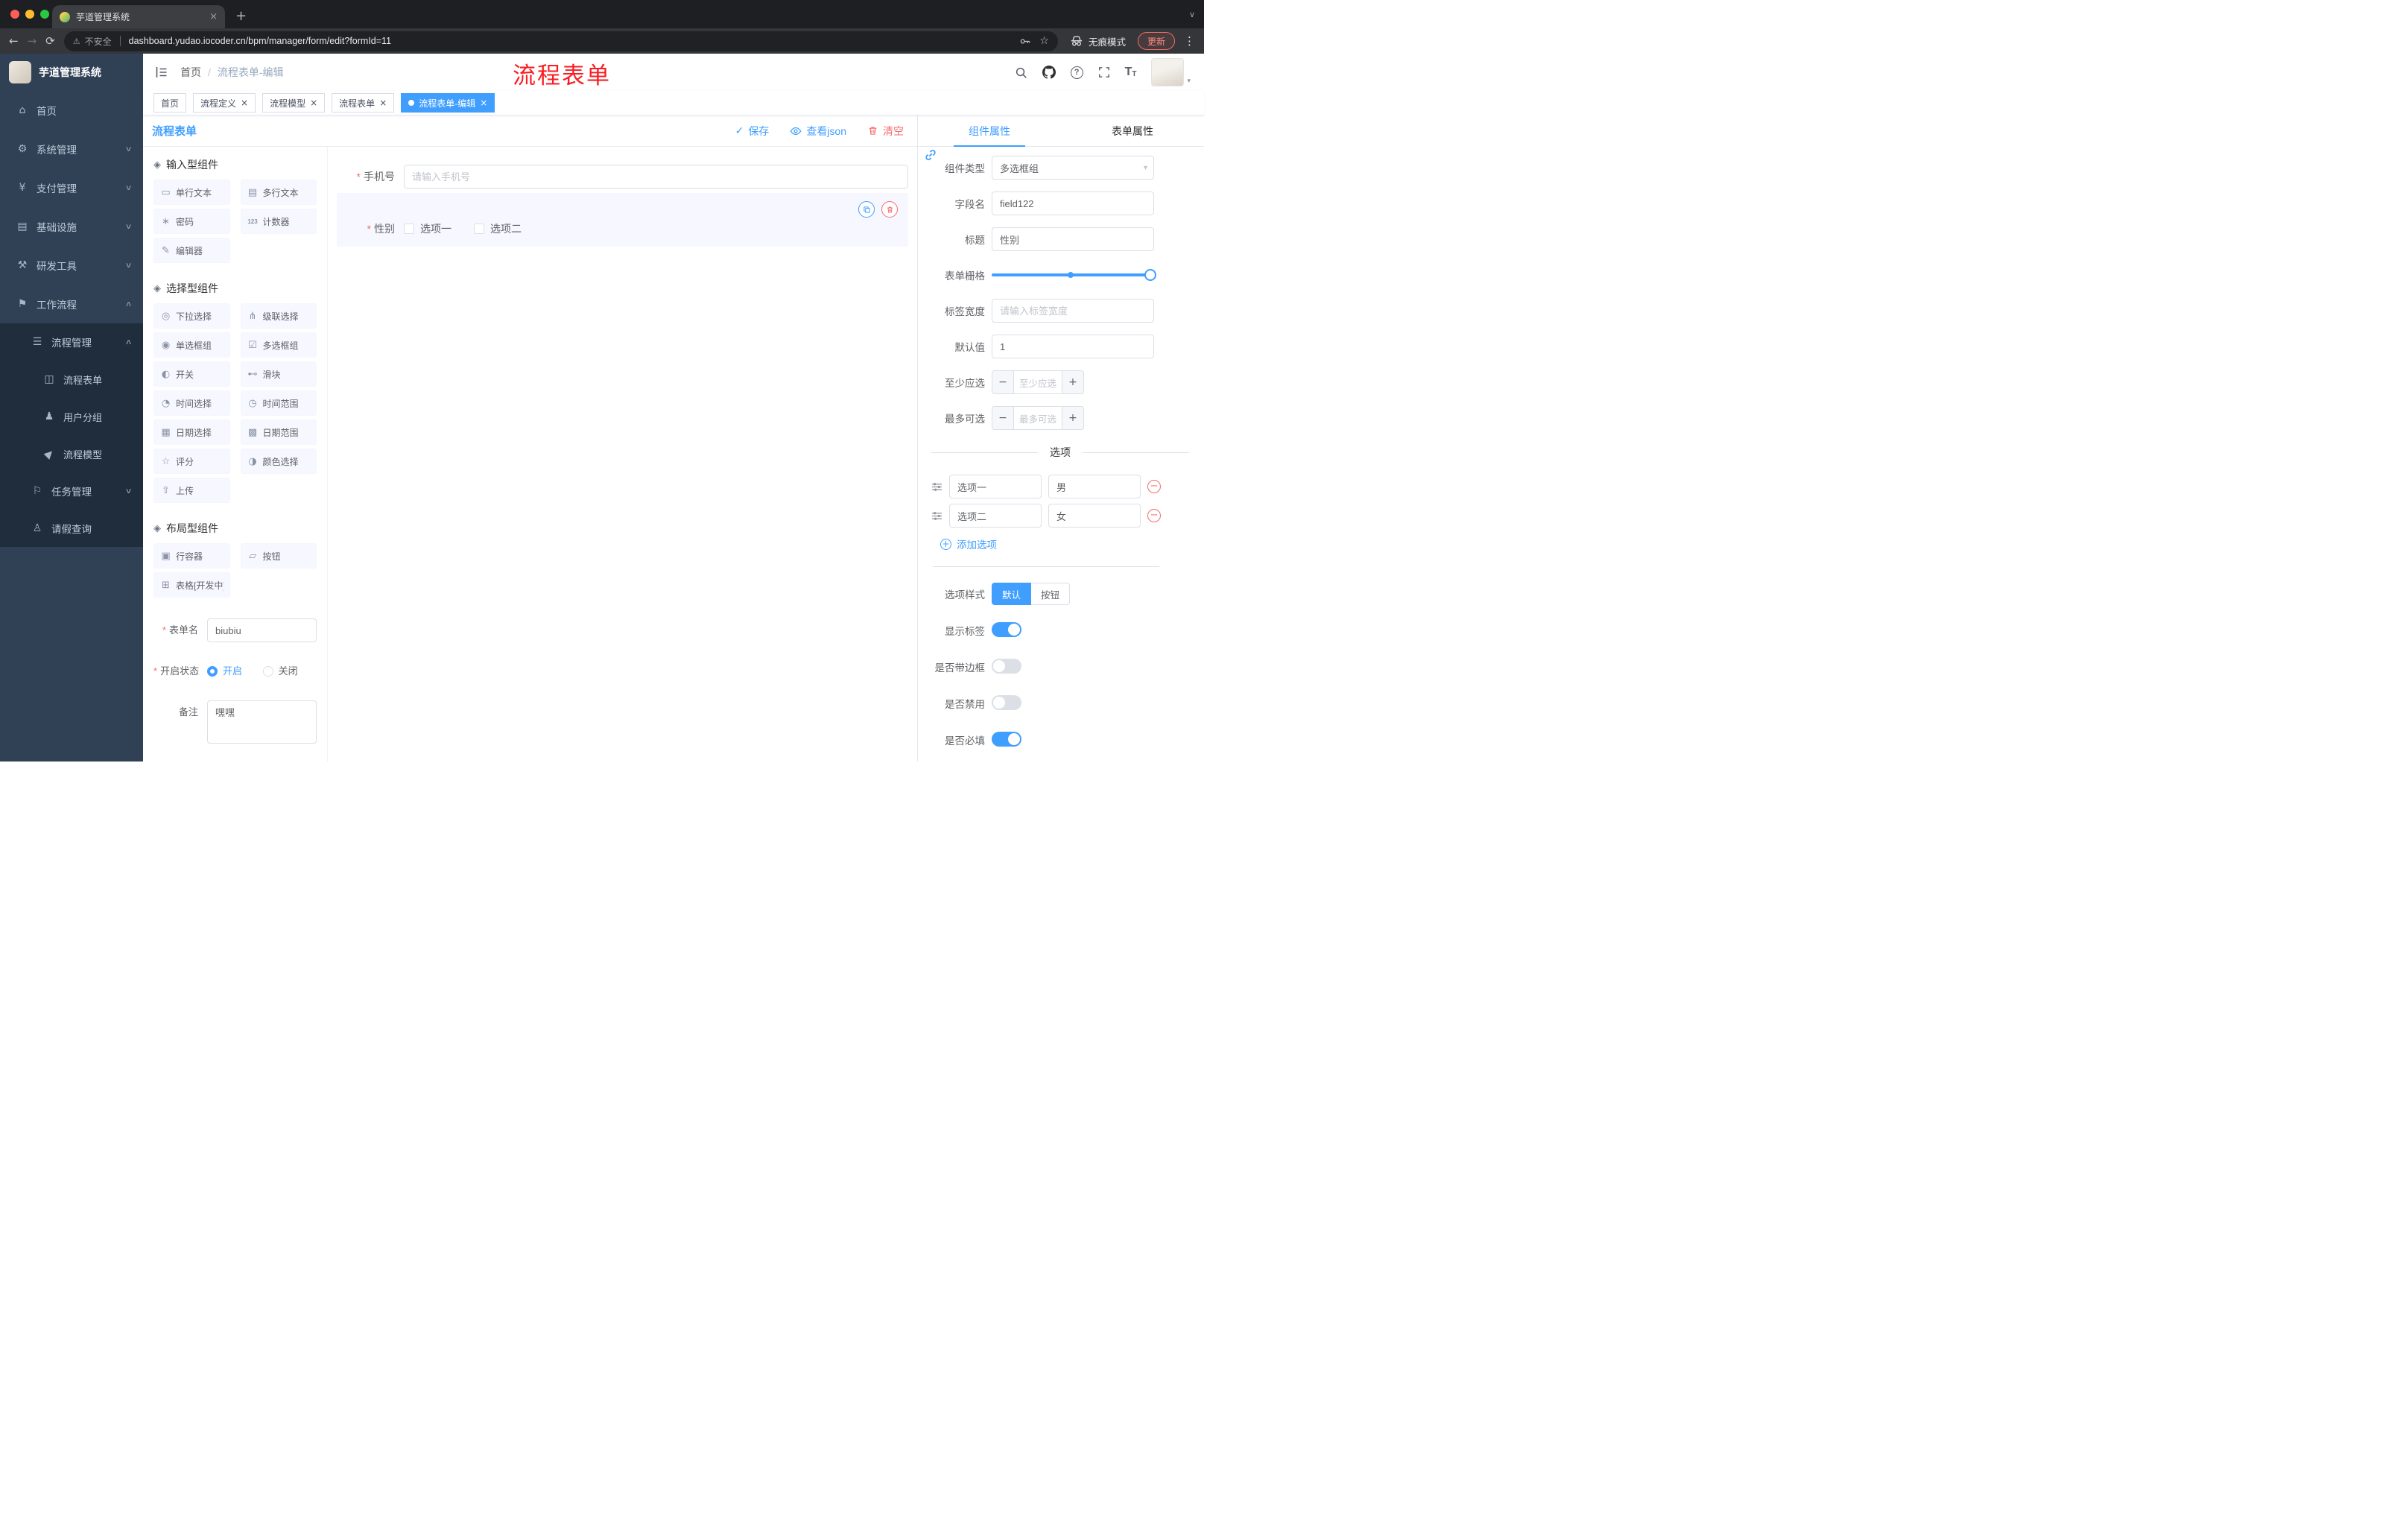 The height and width of the screenshot is (1523, 2408). Describe the element at coordinates (29, 15) in the screenshot. I see `window-controls` at that location.